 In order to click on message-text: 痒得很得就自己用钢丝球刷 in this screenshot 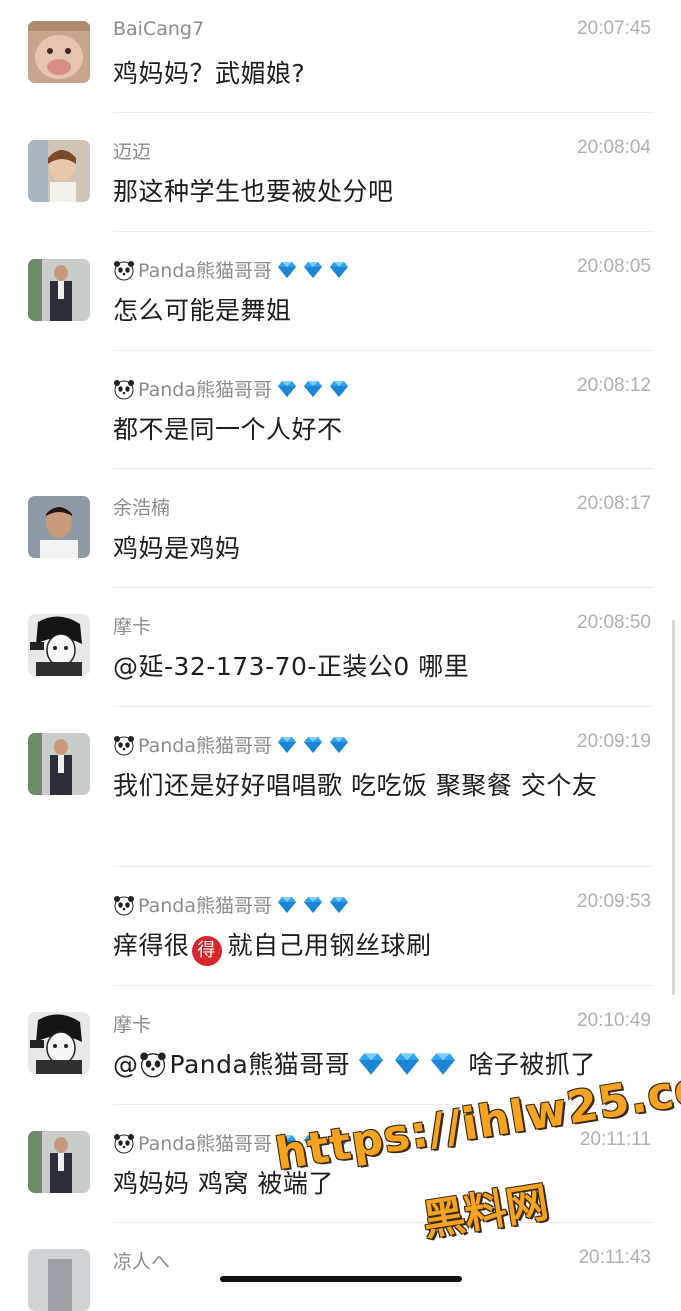, I will do `click(272, 946)`.